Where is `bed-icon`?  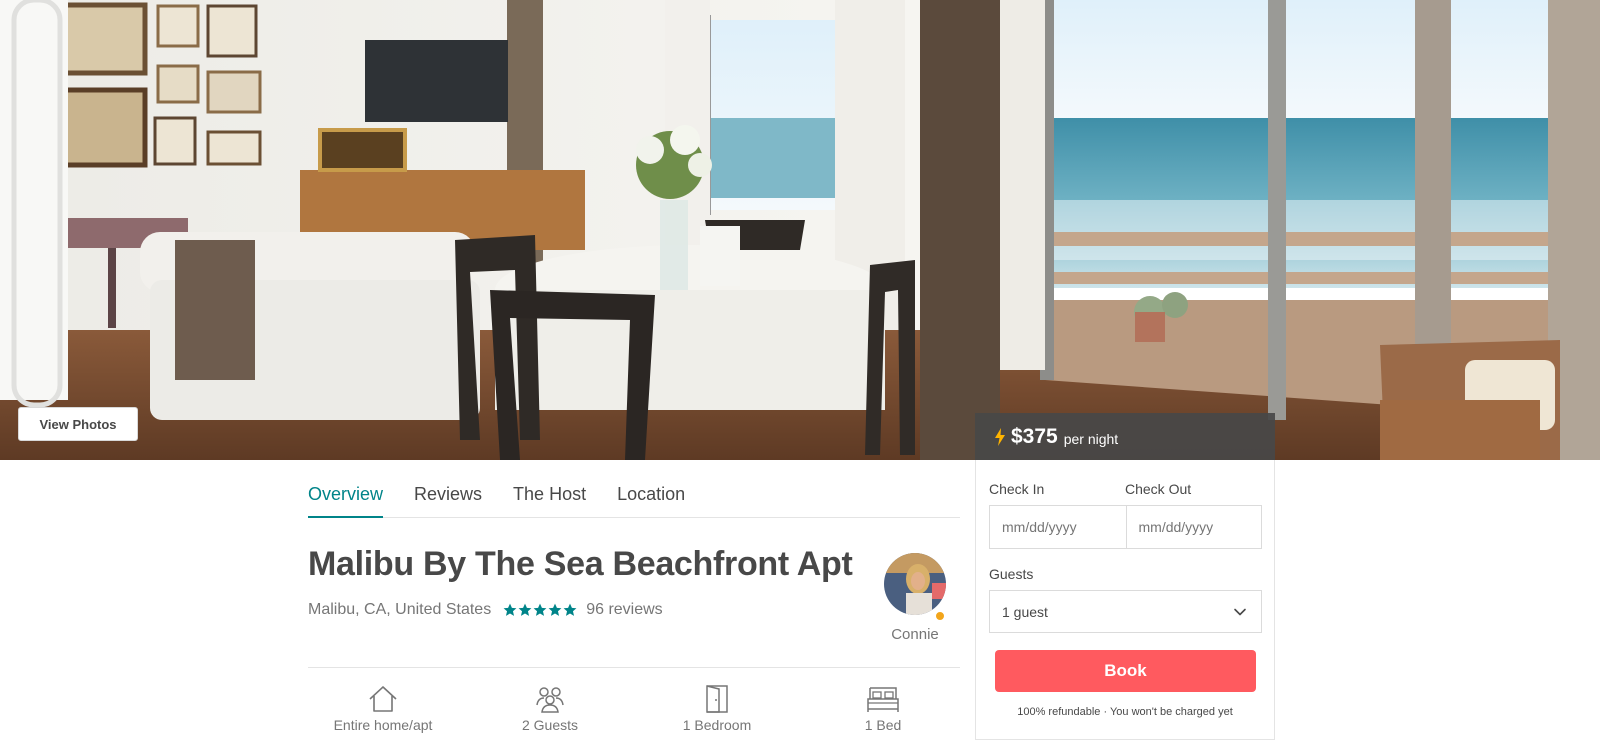
bed-icon is located at coordinates (883, 699).